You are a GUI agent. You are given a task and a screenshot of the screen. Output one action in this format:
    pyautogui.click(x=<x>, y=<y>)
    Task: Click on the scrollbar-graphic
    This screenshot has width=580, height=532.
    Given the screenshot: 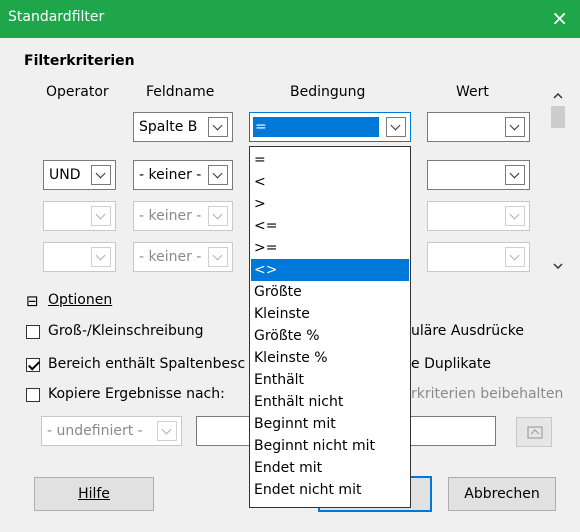 What is the action you would take?
    pyautogui.click(x=558, y=181)
    